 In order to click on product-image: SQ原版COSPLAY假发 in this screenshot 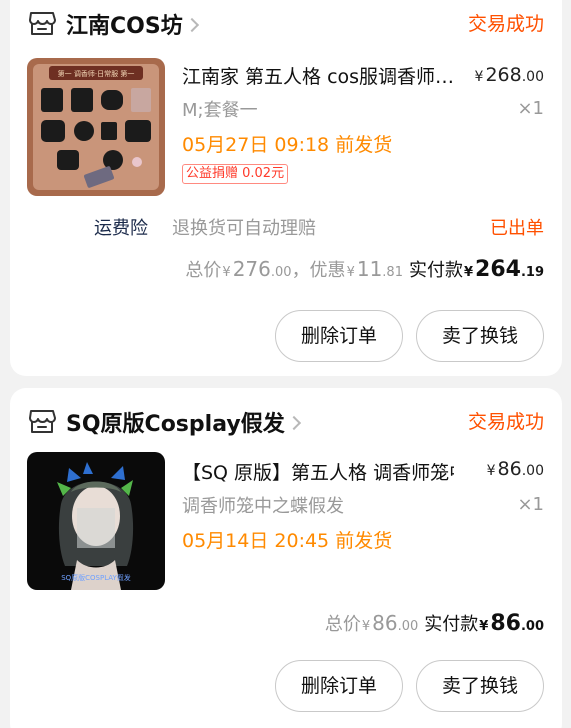, I will do `click(96, 521)`.